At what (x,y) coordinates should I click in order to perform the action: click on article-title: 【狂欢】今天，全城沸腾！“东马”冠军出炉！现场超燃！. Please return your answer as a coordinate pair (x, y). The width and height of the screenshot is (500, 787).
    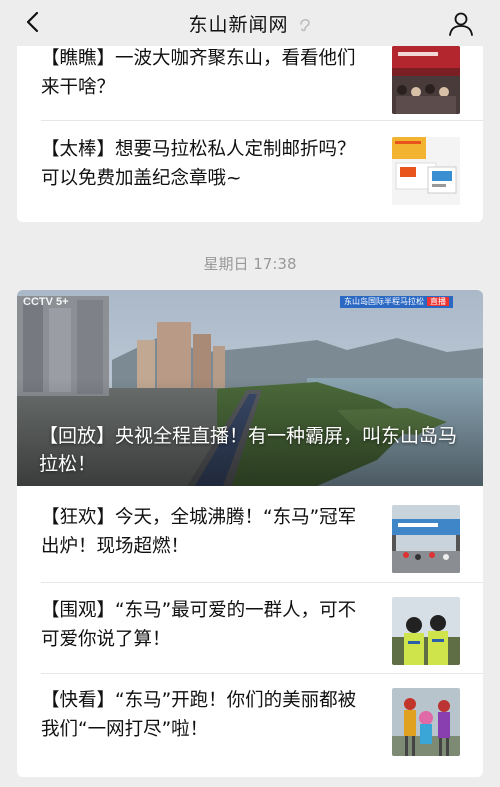
    Looking at the image, I should click on (199, 532).